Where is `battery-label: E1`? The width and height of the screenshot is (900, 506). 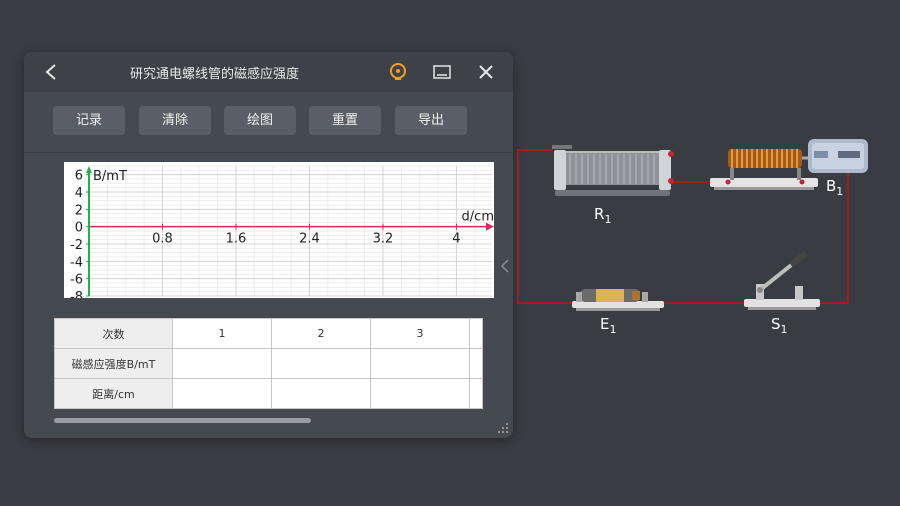 battery-label: E1 is located at coordinates (608, 325).